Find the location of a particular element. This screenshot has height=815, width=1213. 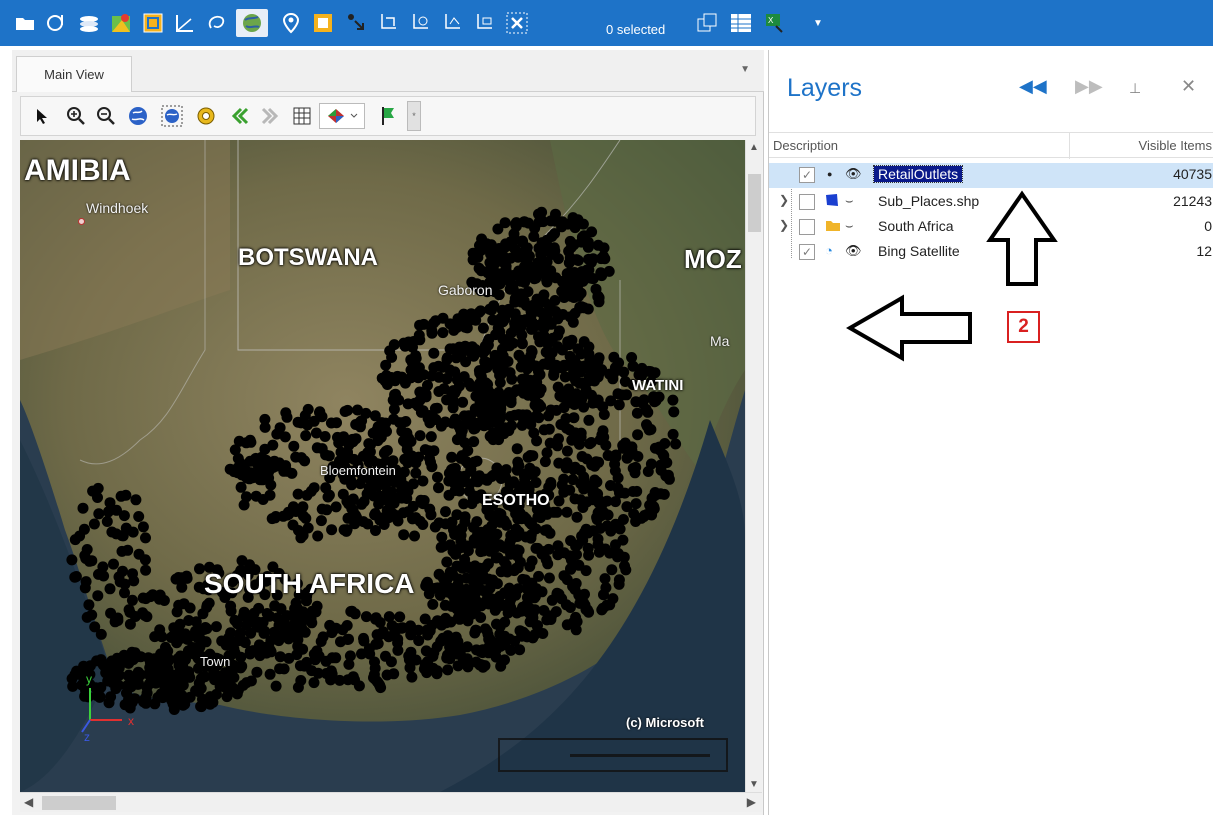

globe-full-extent-icon is located at coordinates (138, 116).